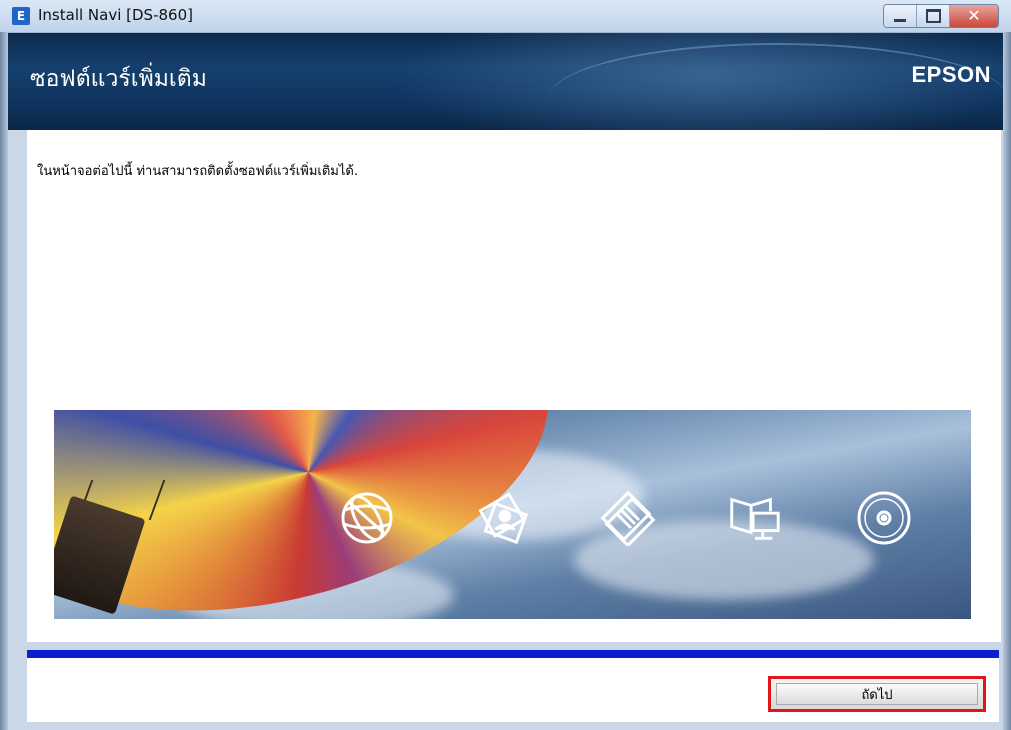 This screenshot has height=730, width=1011. I want to click on next-button: ถัดไป, so click(877, 694).